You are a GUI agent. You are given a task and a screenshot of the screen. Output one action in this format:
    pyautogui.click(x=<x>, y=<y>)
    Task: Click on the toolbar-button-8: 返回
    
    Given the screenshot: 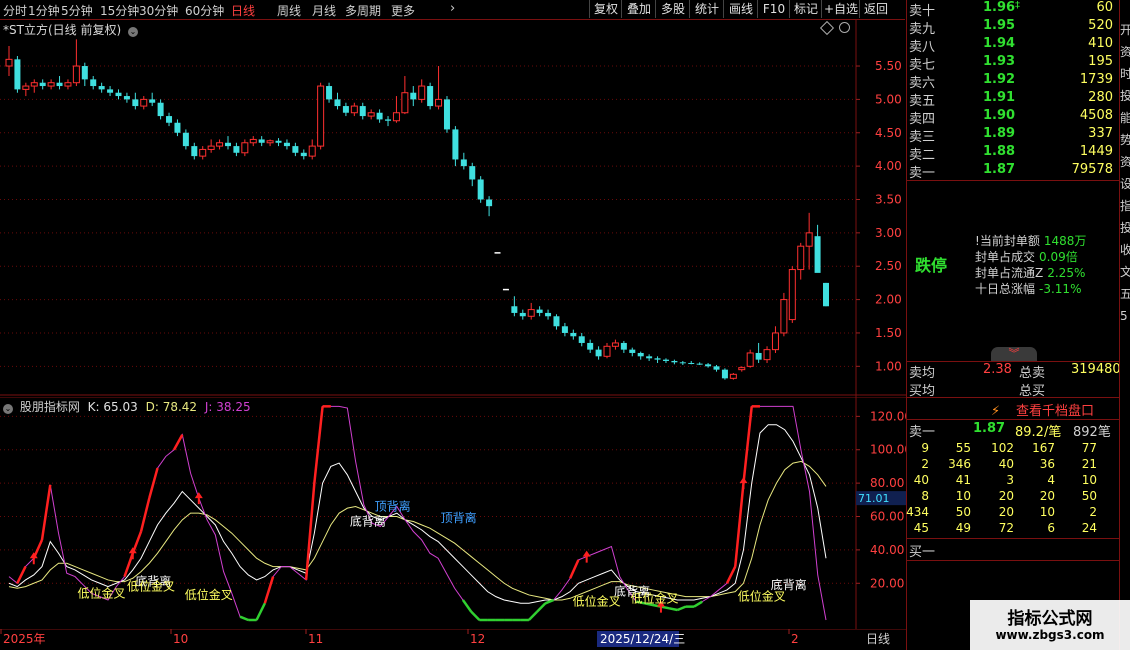 What is the action you would take?
    pyautogui.click(x=875, y=9)
    